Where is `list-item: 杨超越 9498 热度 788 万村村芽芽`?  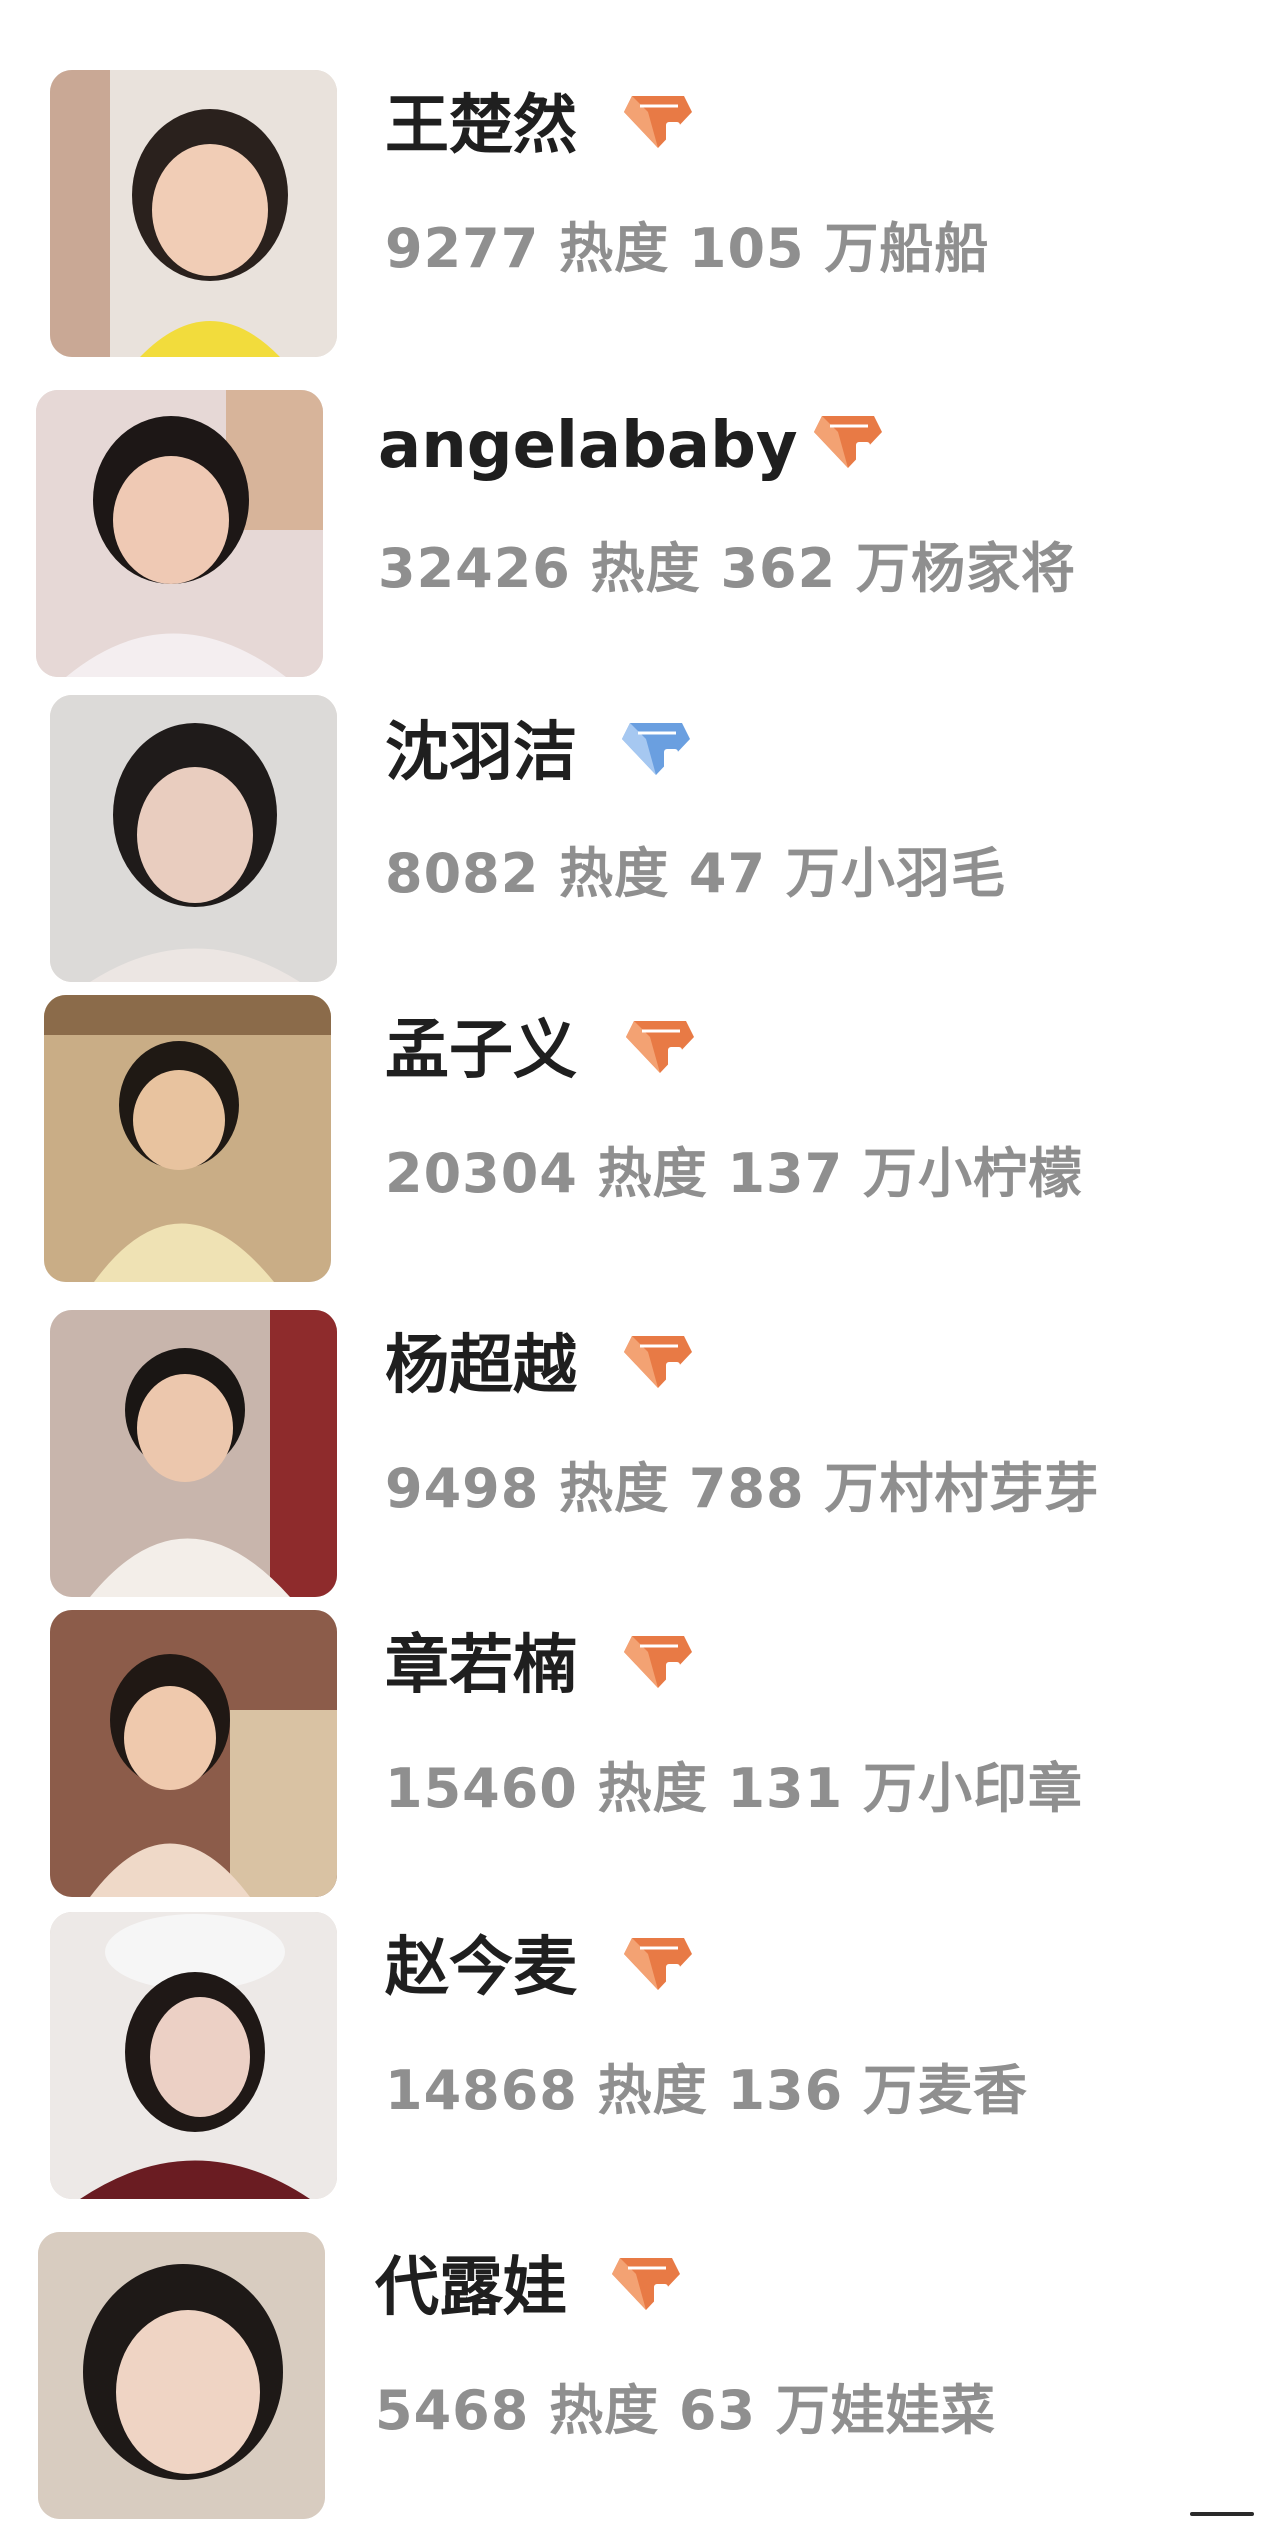
list-item: 杨超越 9498 热度 788 万村村芽芽 is located at coordinates (640, 1460).